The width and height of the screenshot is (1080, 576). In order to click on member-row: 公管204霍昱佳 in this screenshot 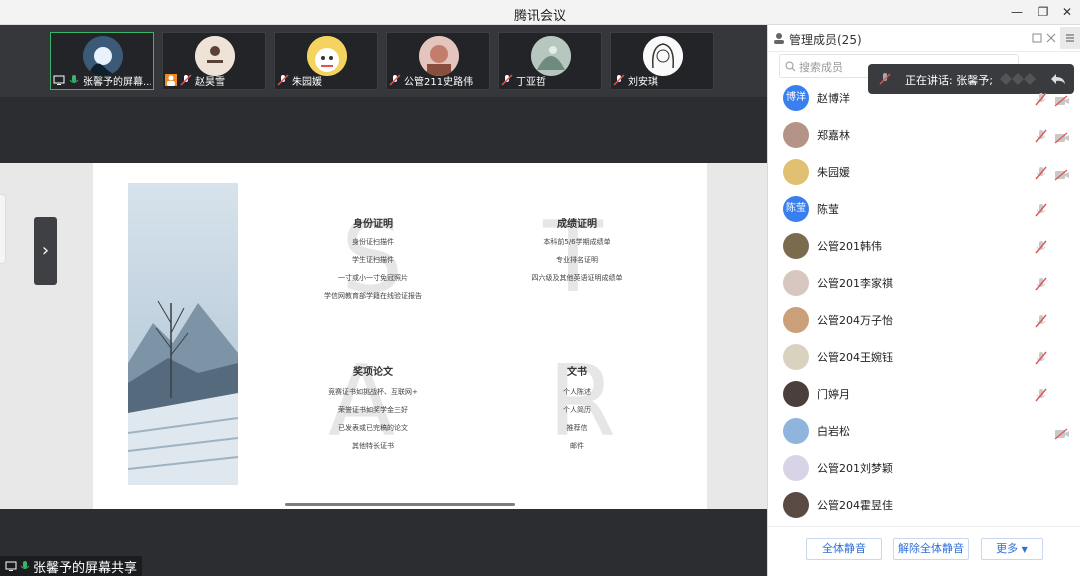, I will do `click(924, 505)`.